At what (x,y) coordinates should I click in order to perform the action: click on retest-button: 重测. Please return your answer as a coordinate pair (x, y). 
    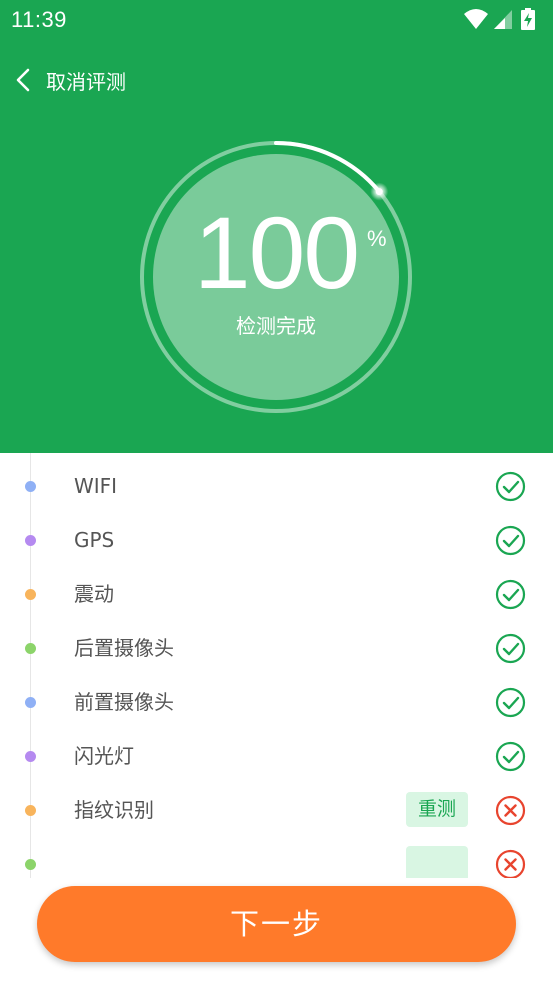
    Looking at the image, I should click on (437, 809).